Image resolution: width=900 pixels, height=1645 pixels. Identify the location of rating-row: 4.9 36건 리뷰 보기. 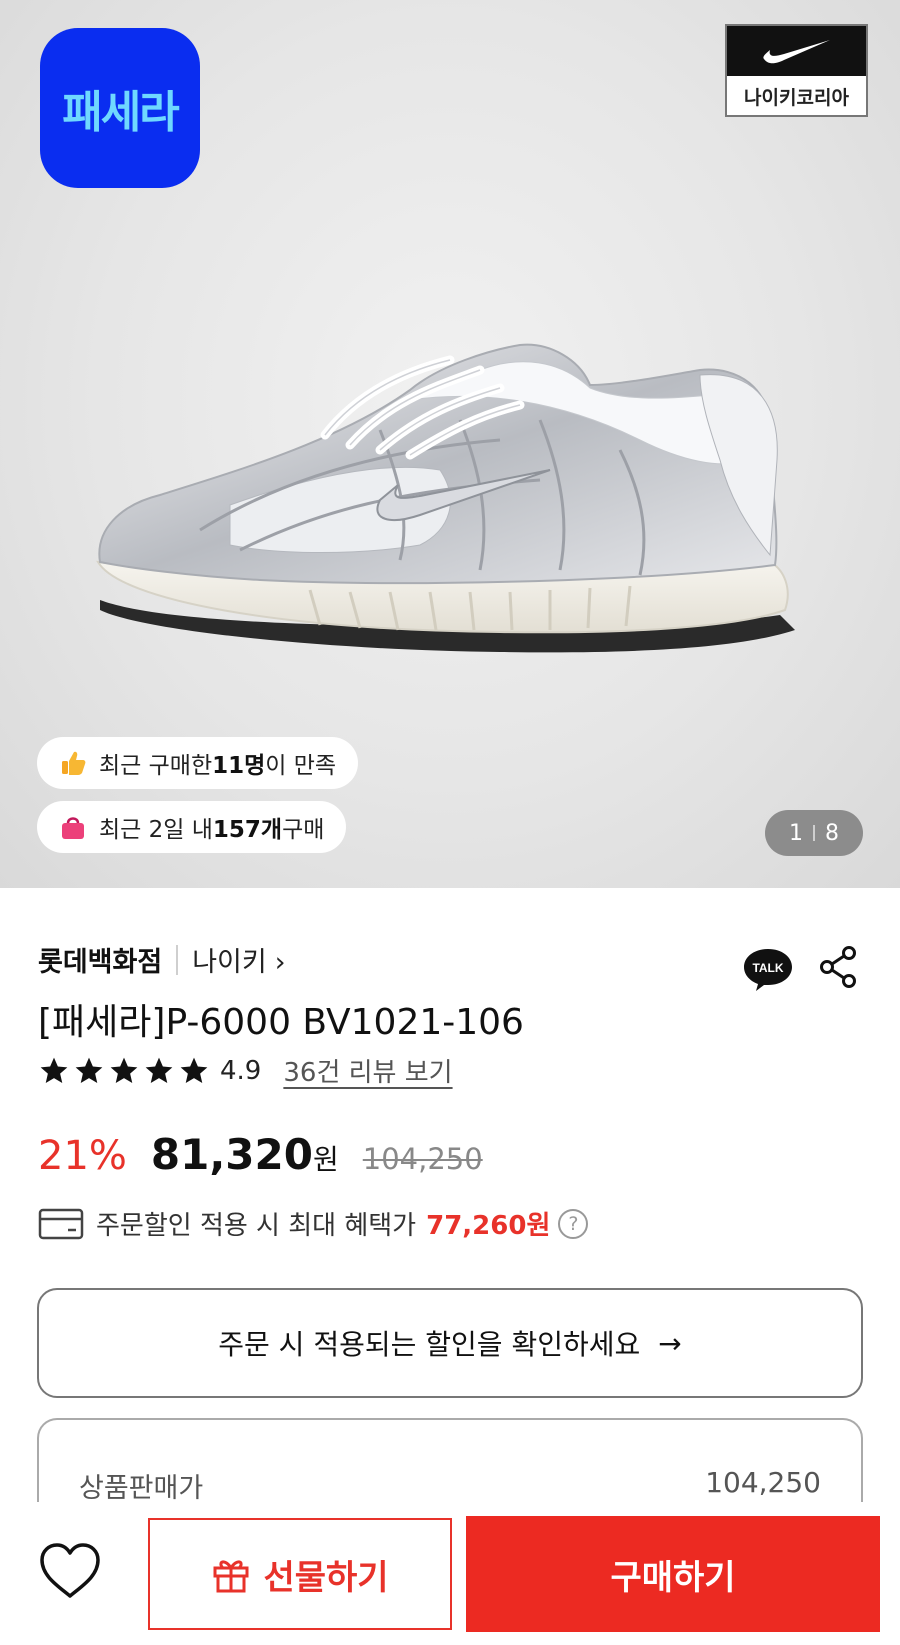
(245, 1070).